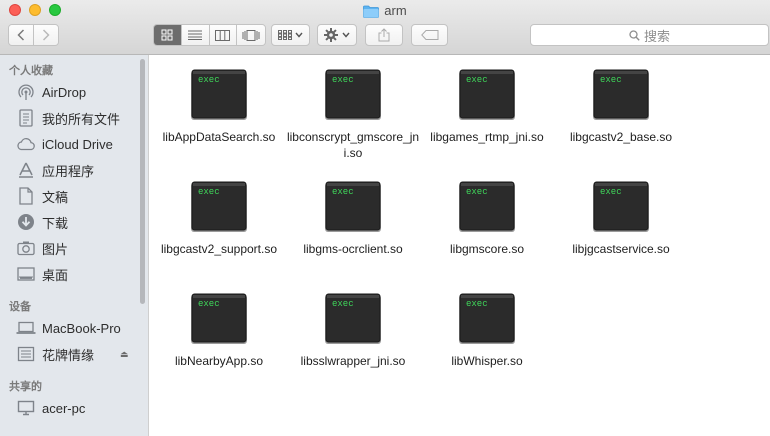 This screenshot has height=436, width=770. Describe the element at coordinates (55, 223) in the screenshot. I see `sidebar-item-label: 下载` at that location.